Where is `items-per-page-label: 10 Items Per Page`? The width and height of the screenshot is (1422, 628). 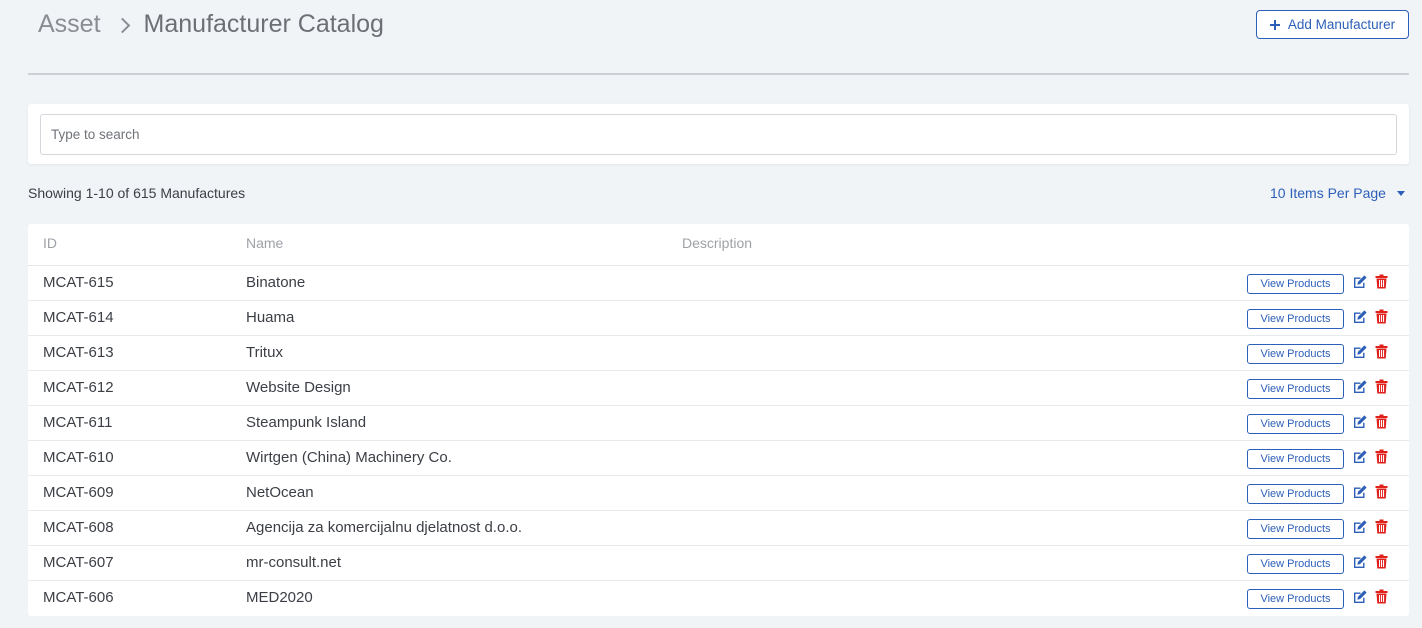 items-per-page-label: 10 Items Per Page is located at coordinates (1328, 193).